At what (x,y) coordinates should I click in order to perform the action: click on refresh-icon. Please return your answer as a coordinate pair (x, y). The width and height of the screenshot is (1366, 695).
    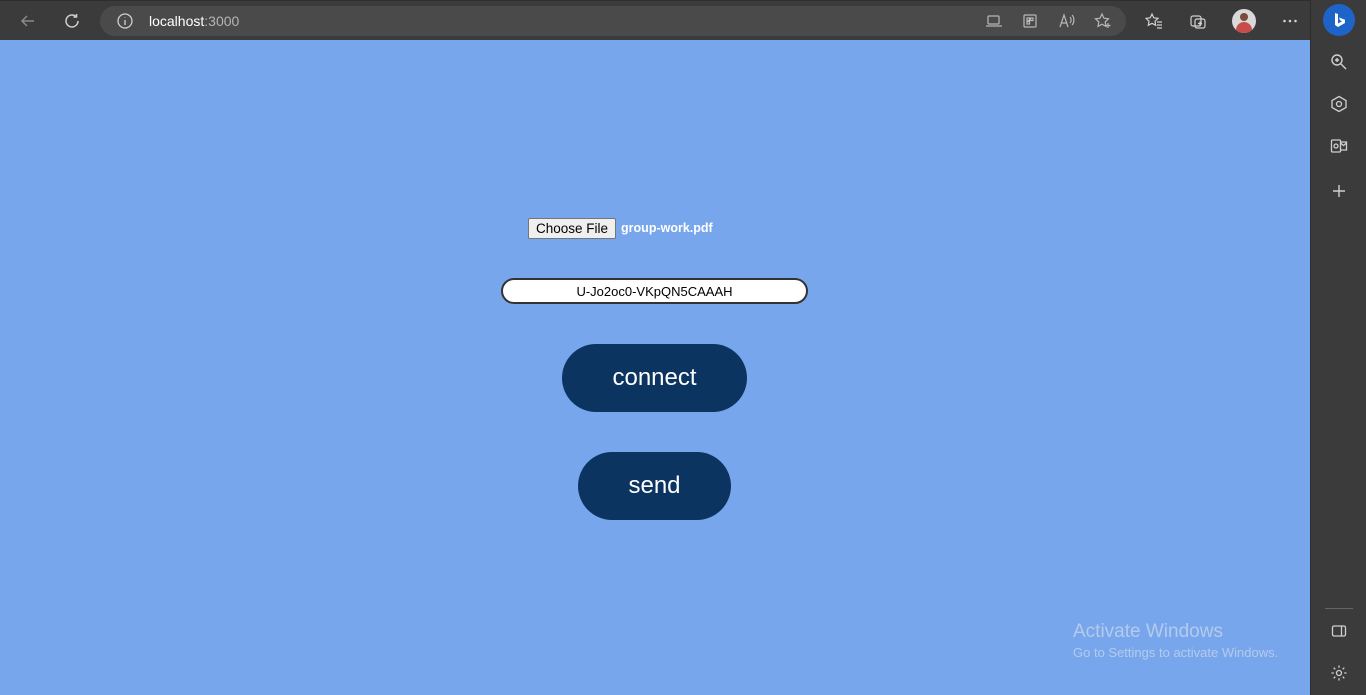
    Looking at the image, I should click on (72, 21).